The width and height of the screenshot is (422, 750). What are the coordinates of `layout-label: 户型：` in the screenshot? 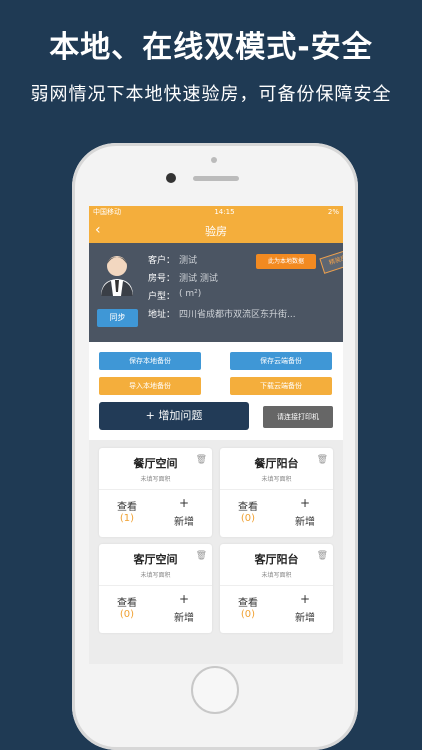 It's located at (162, 297).